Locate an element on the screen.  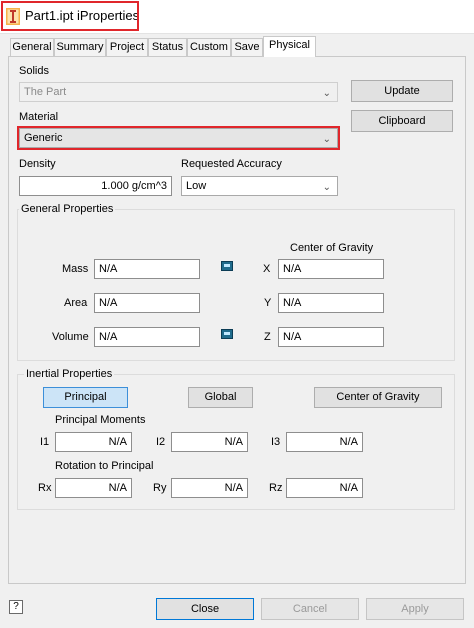
material-highlight-box is located at coordinates (178, 138).